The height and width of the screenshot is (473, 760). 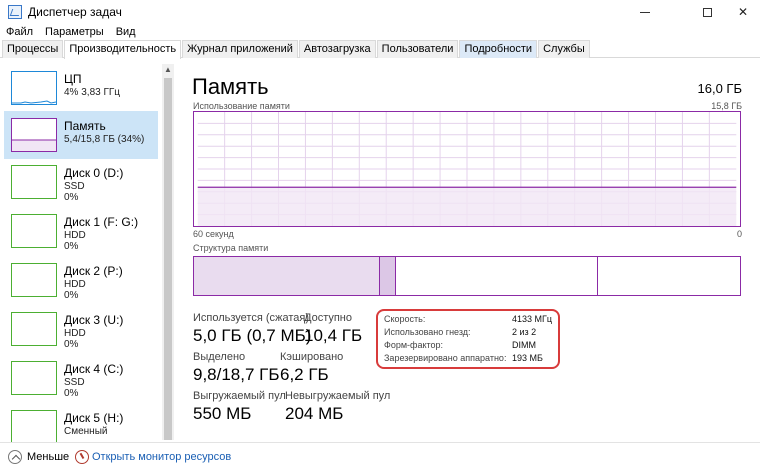 I want to click on usage-area, so click(x=467, y=206).